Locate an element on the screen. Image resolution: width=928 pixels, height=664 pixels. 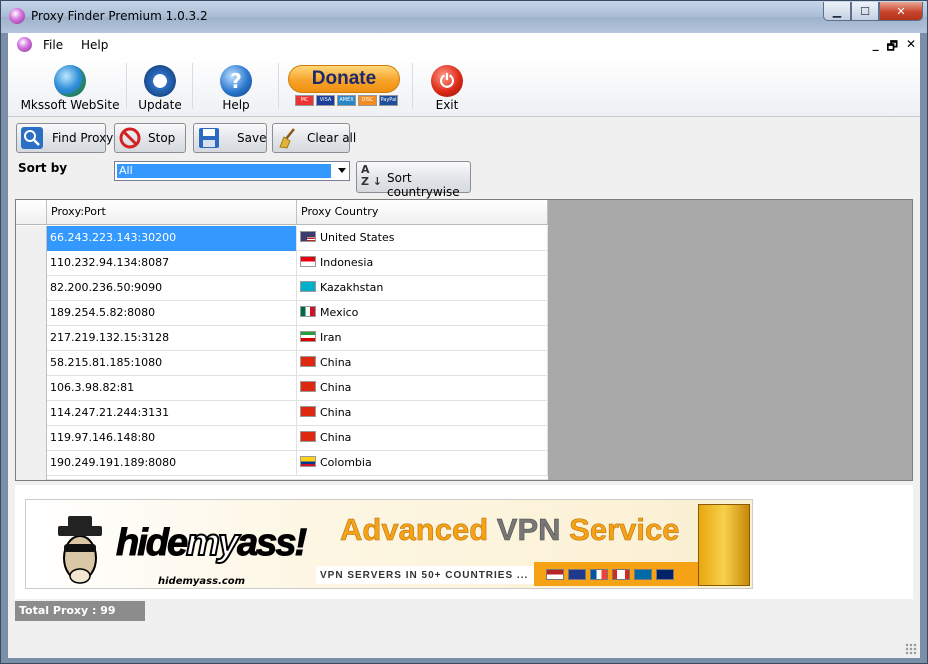
ad-country-flags is located at coordinates (619, 574).